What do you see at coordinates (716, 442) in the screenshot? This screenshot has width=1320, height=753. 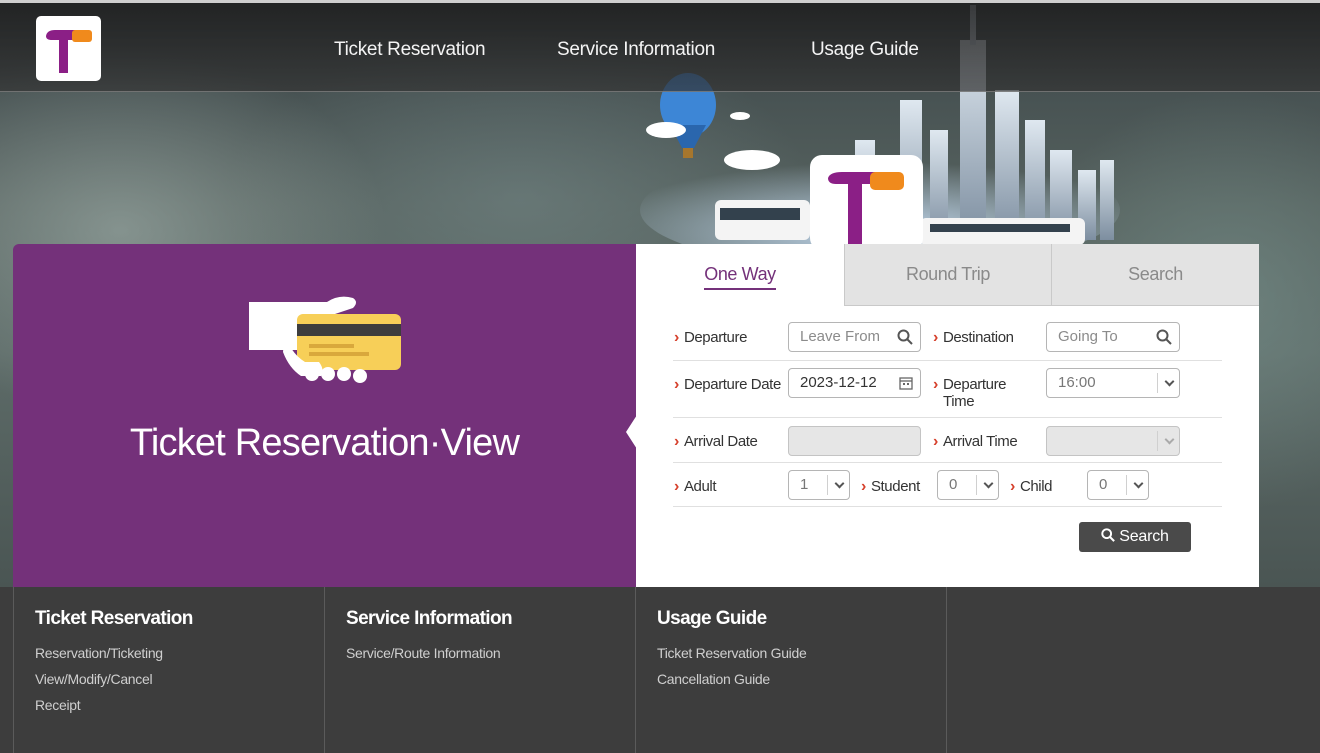 I see `arrival-date-label: Arrival Date` at bounding box center [716, 442].